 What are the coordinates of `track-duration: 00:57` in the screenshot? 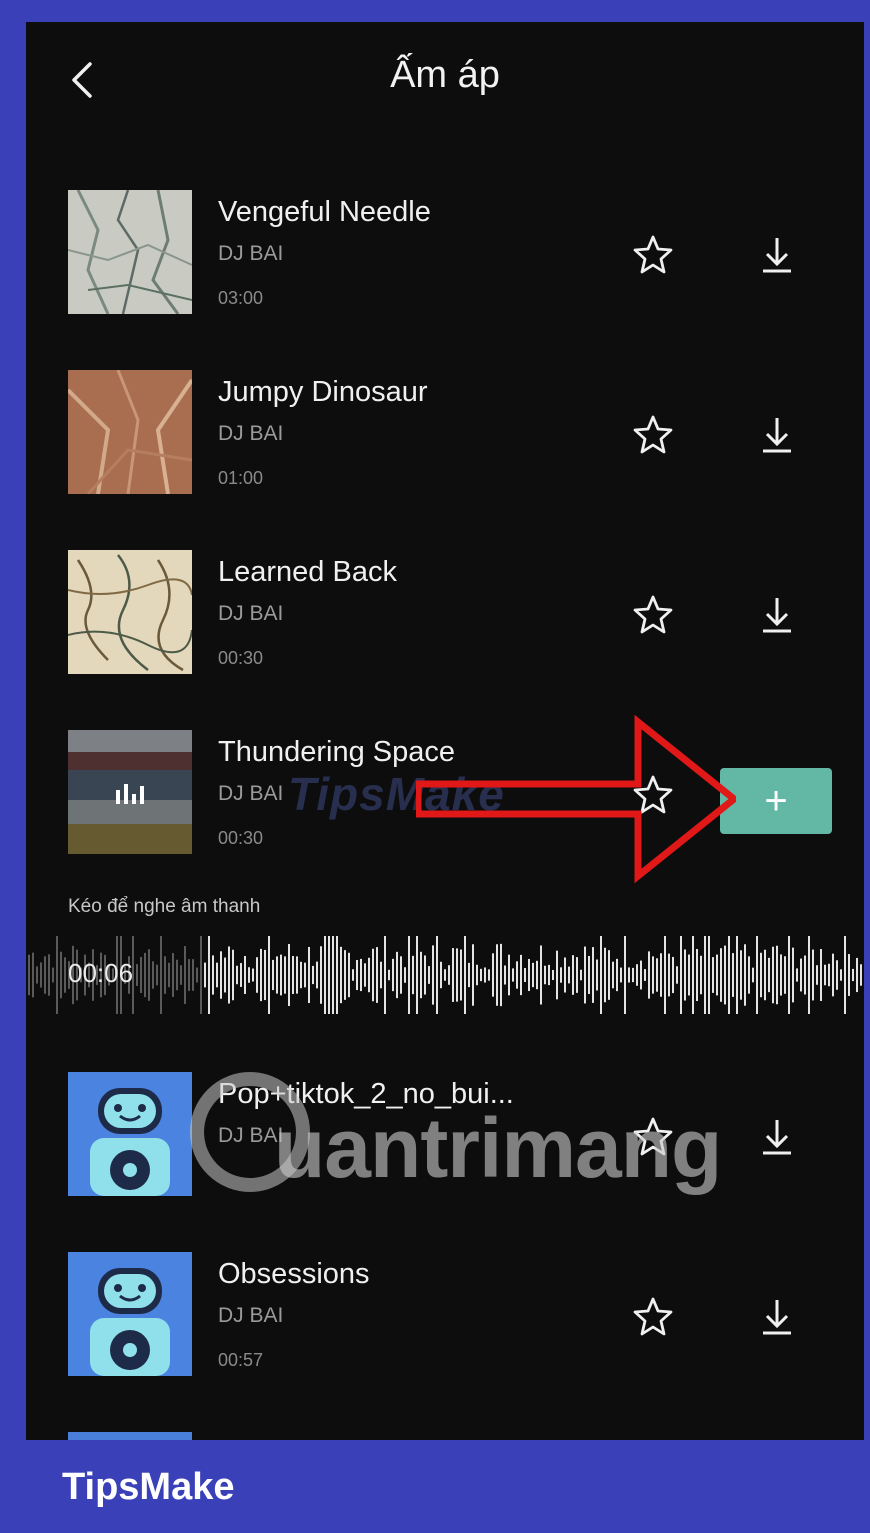 It's located at (241, 1360).